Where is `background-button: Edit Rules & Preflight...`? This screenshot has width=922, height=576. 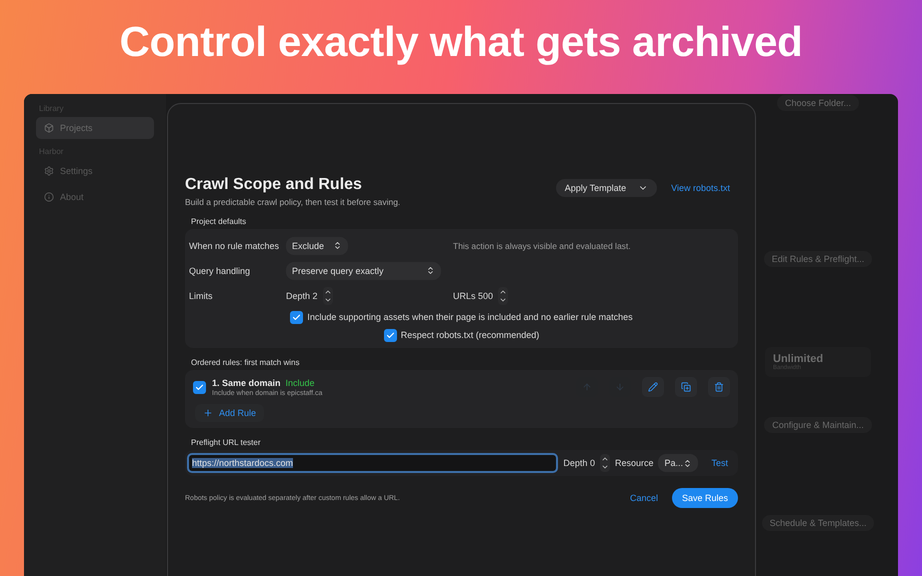 background-button: Edit Rules & Preflight... is located at coordinates (818, 259).